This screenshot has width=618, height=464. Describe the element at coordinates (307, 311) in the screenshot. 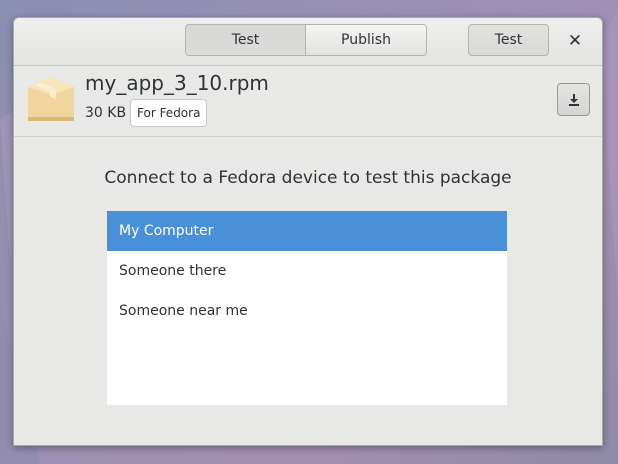

I see `device-item-someone-near-me: Someone near me` at that location.